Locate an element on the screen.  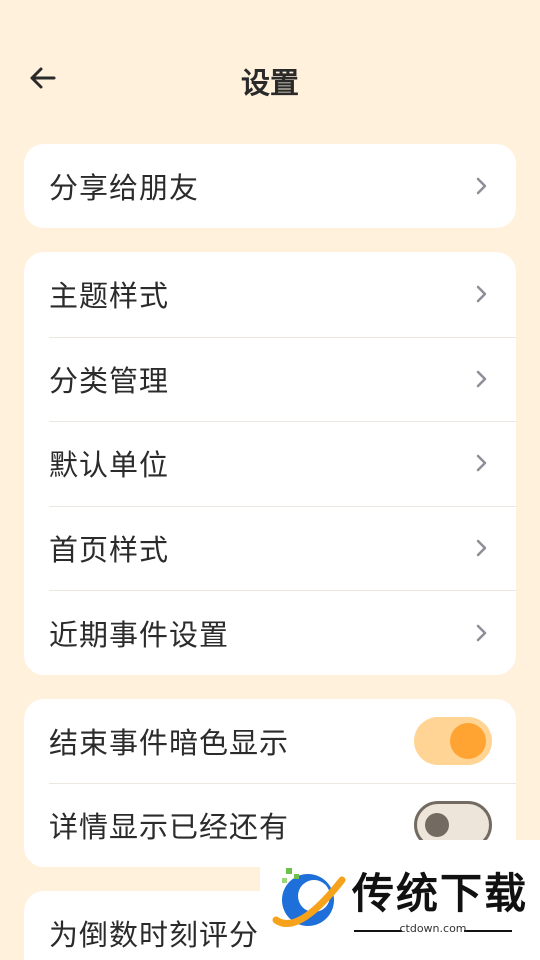
ended-events-dark-item: 结束事件暗色显示 is located at coordinates (270, 741).